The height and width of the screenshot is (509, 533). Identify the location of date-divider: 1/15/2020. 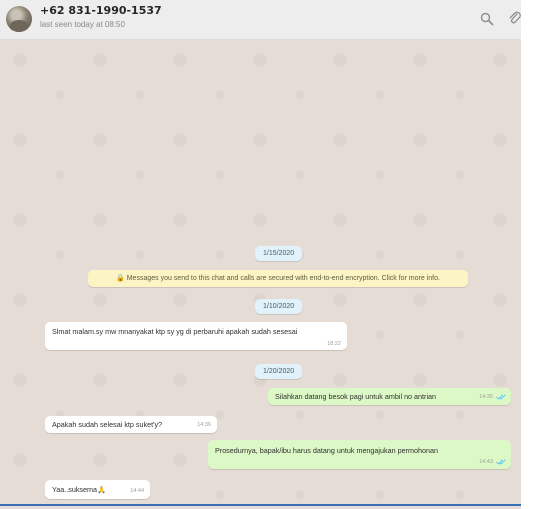
(279, 253).